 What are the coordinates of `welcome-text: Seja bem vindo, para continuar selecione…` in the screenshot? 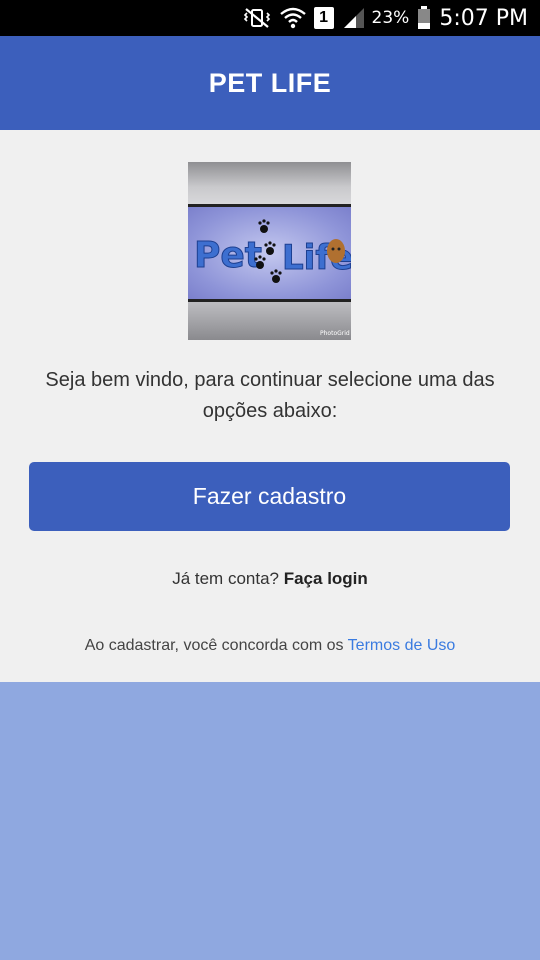 It's located at (270, 395).